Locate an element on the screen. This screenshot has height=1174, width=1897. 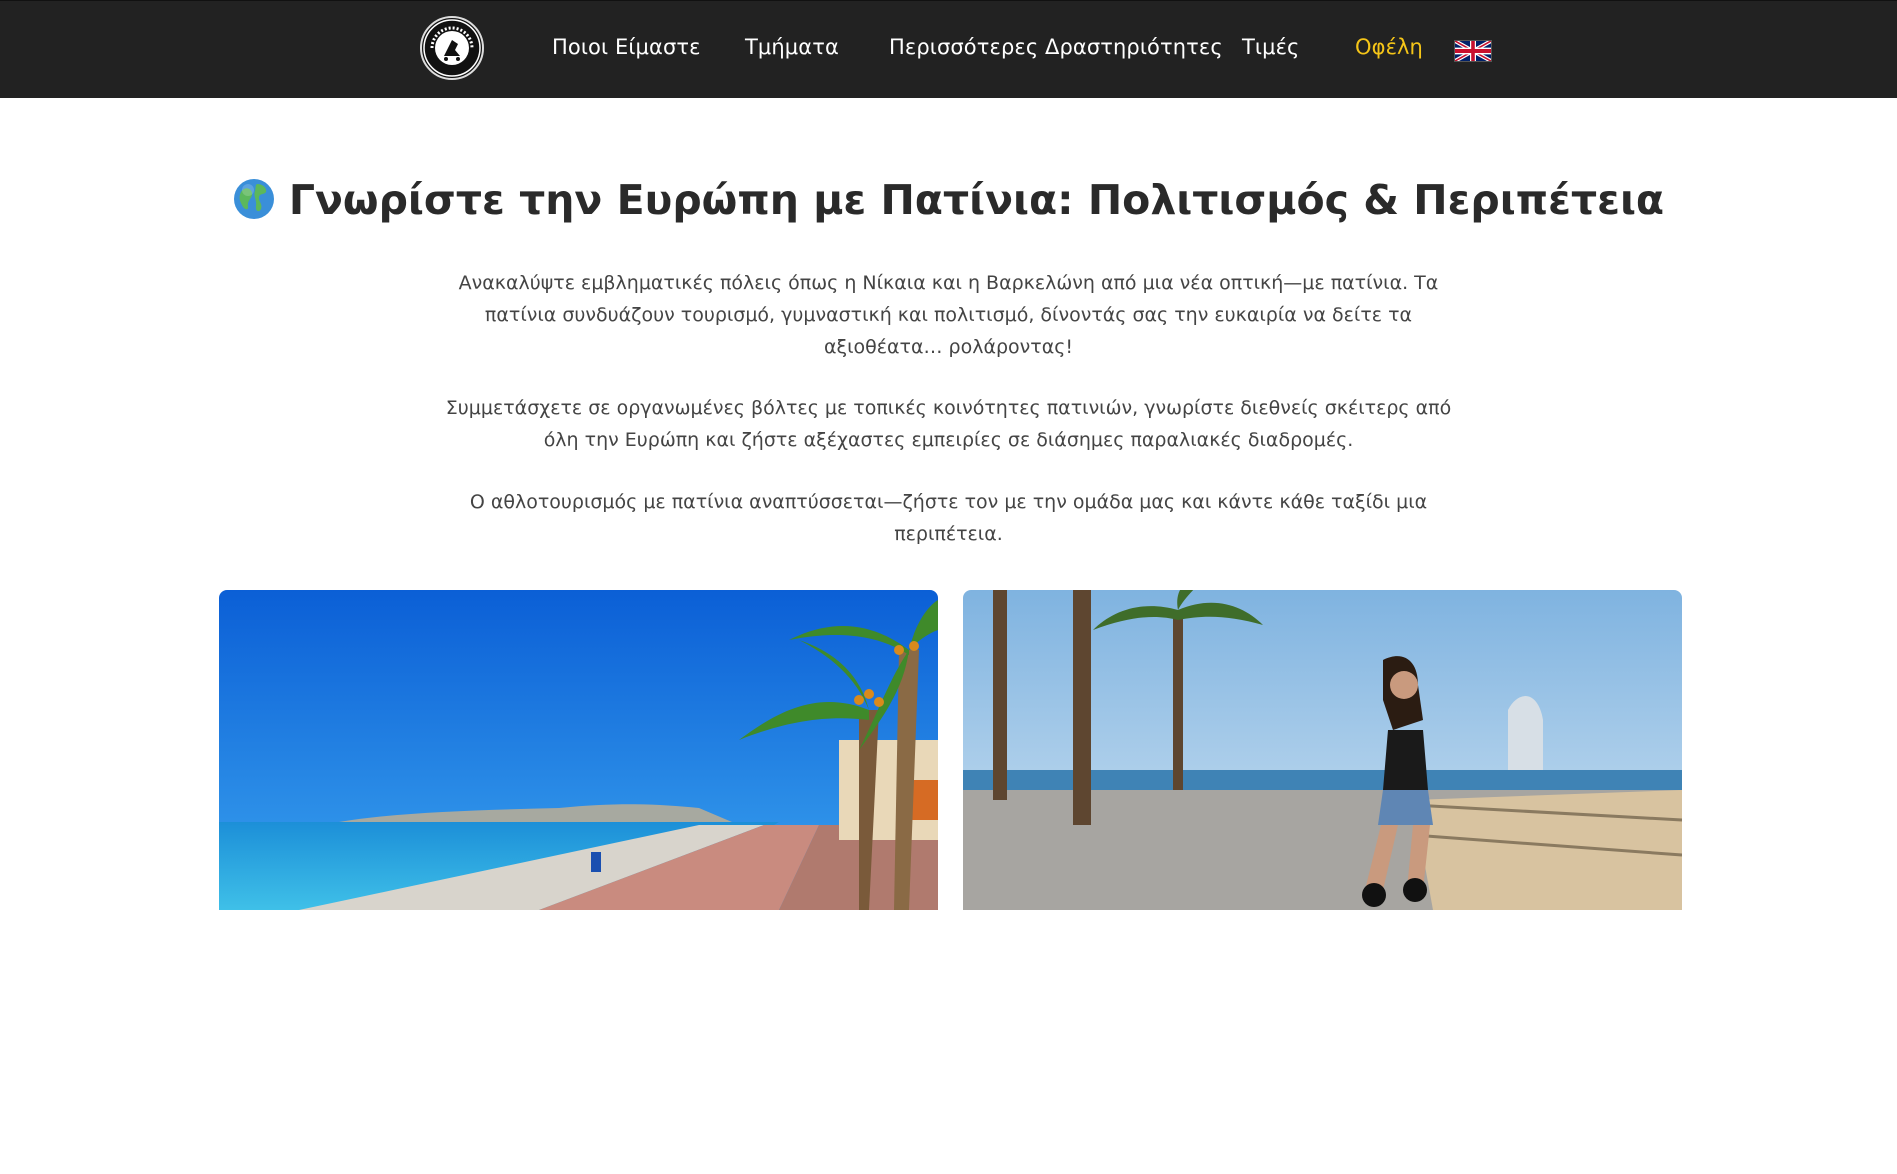
globe-icon is located at coordinates (254, 199).